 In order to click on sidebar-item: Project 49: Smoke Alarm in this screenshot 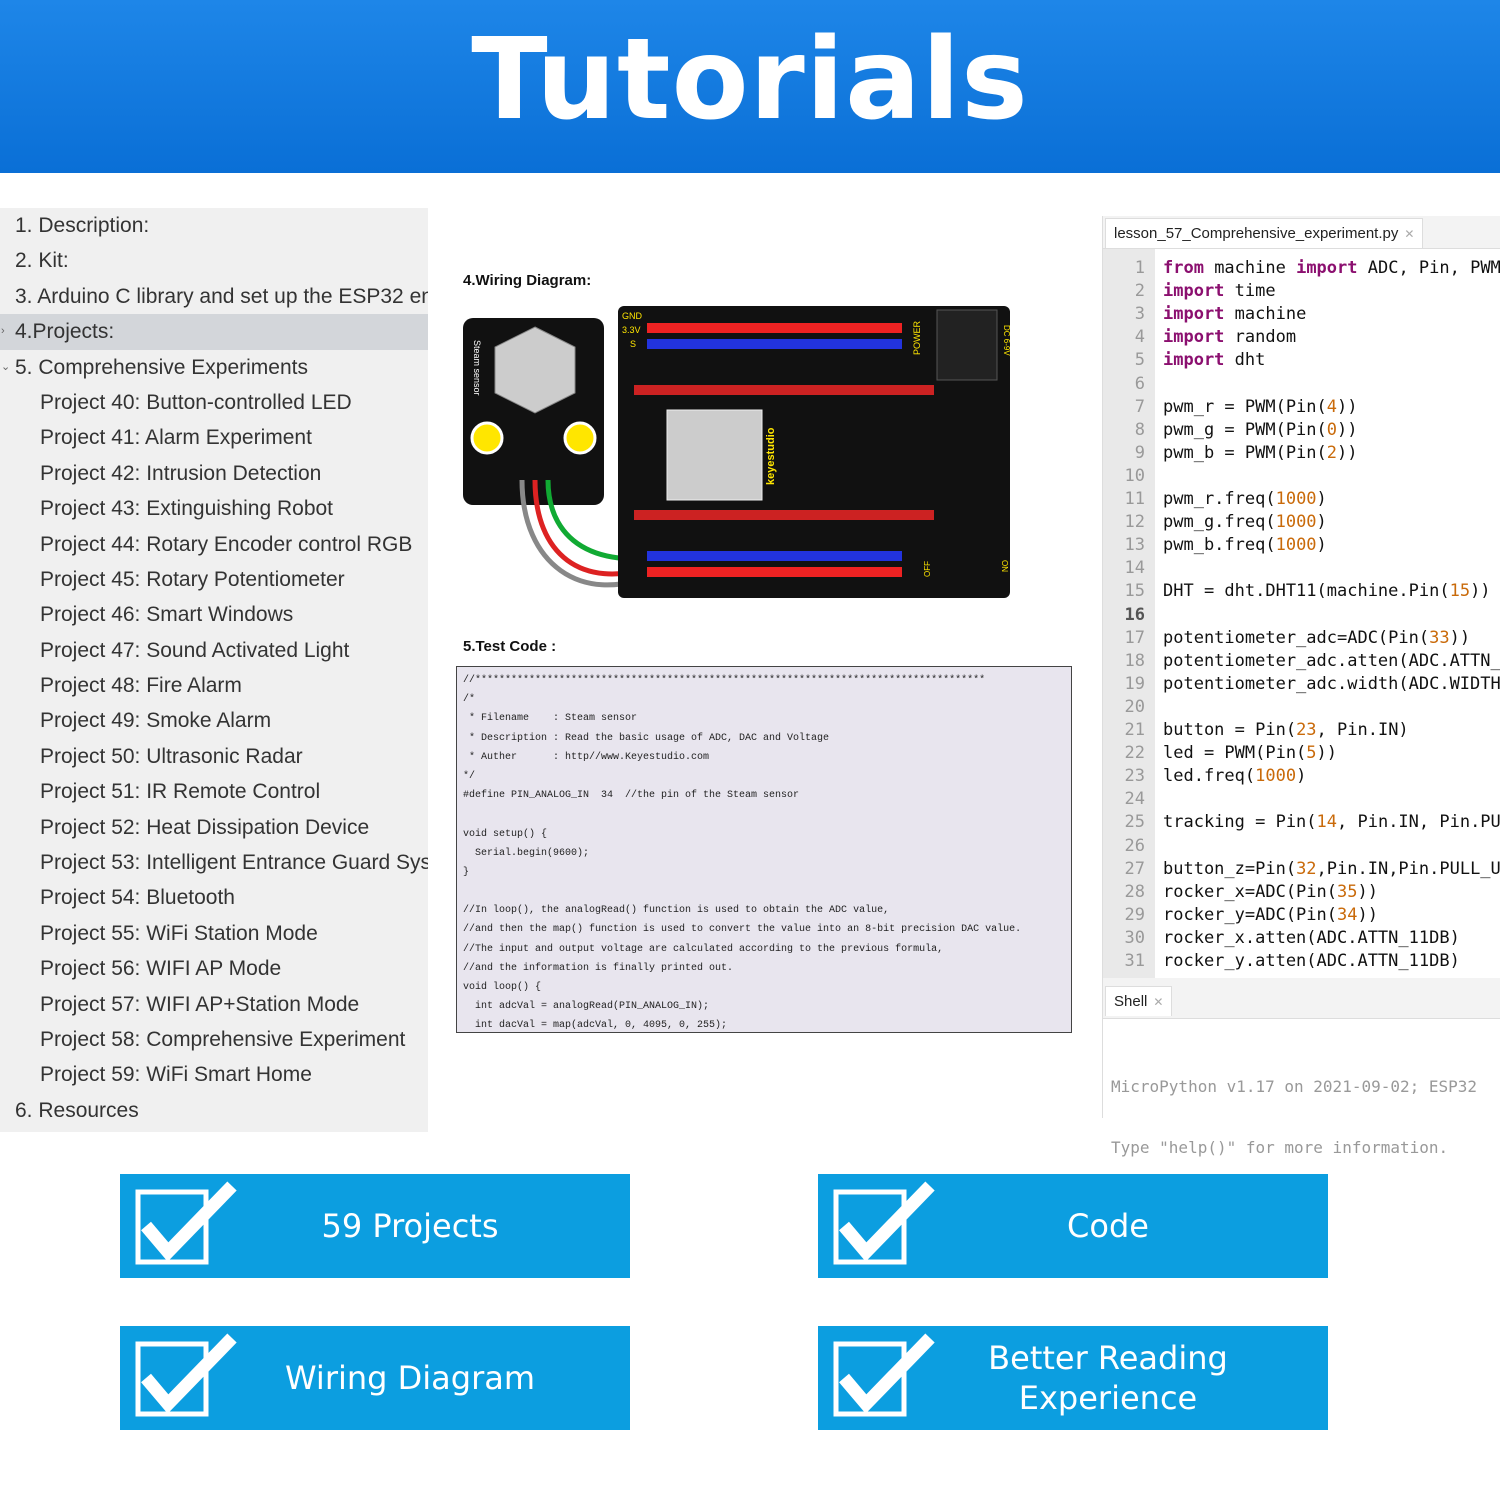, I will do `click(214, 720)`.